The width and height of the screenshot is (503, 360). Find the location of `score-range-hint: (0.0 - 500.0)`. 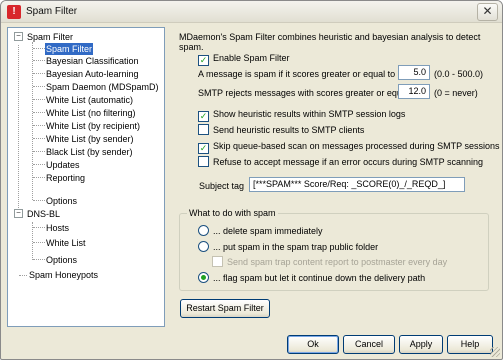

score-range-hint: (0.0 - 500.0) is located at coordinates (459, 74).